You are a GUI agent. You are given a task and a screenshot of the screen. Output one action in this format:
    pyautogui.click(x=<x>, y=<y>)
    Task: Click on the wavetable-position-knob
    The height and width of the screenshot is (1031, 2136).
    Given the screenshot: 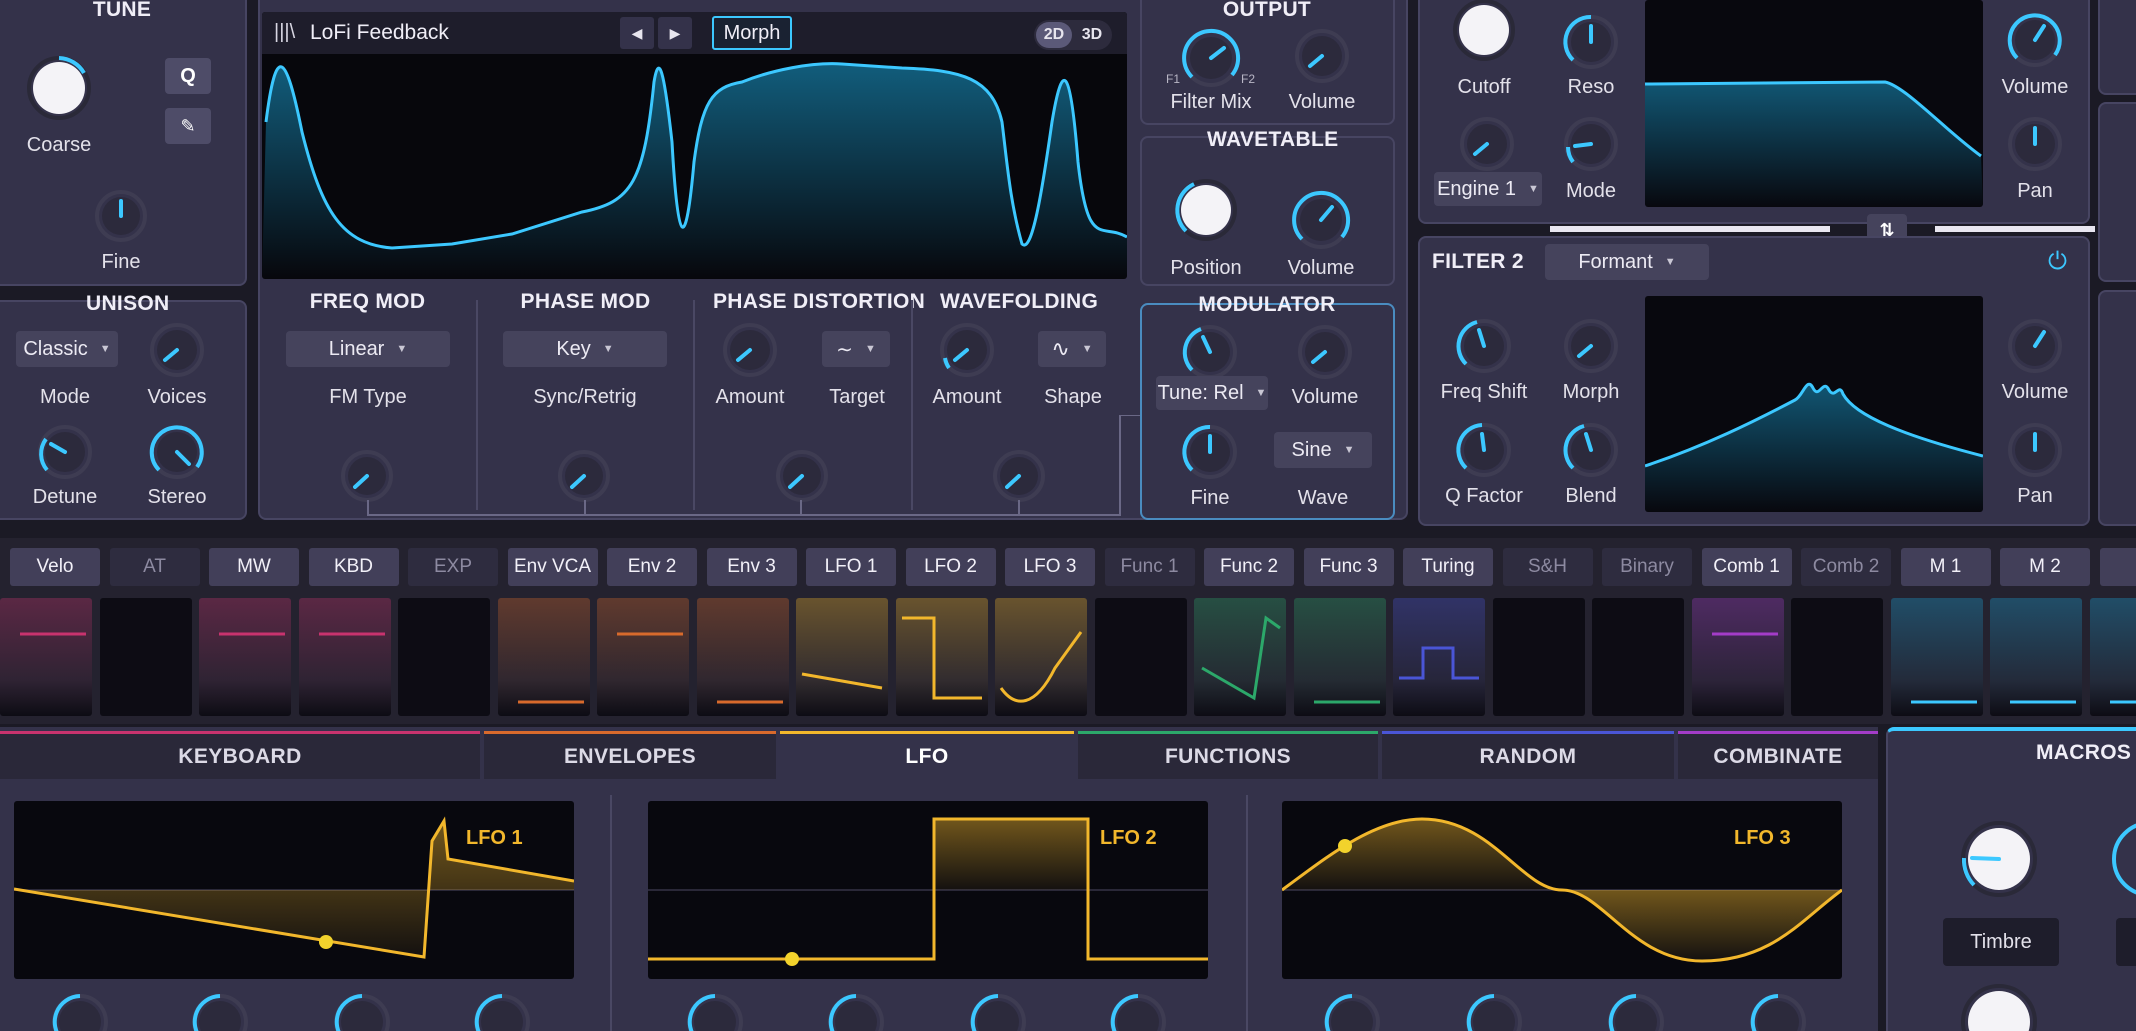 What is the action you would take?
    pyautogui.click(x=1206, y=210)
    